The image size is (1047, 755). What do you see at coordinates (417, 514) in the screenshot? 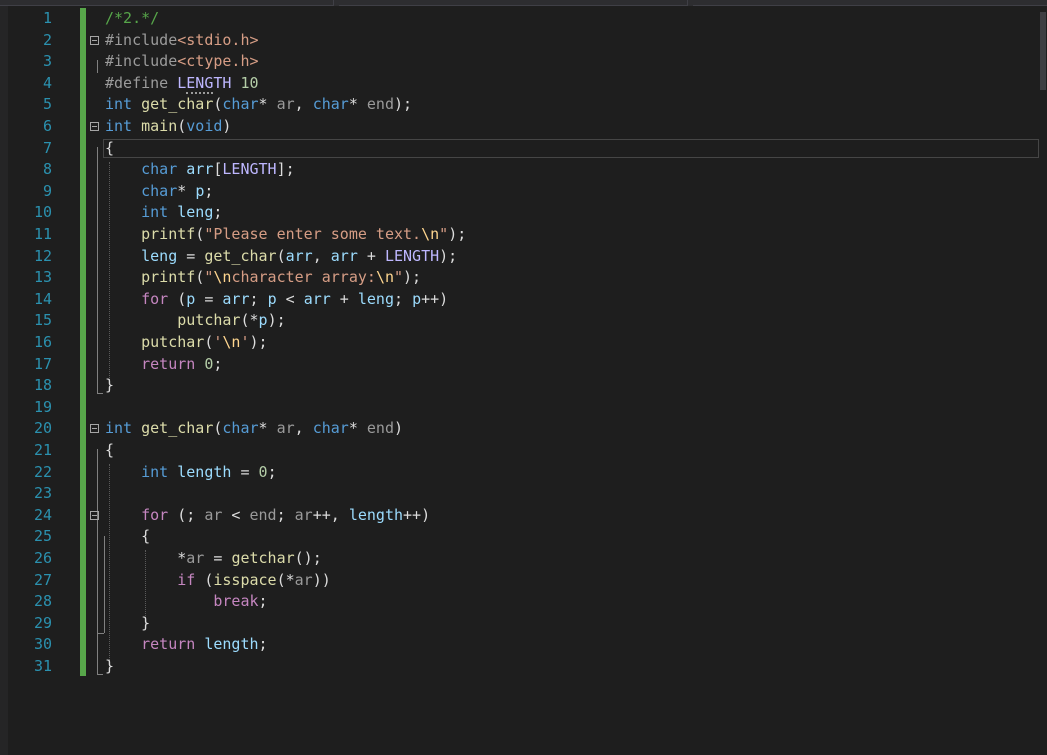
I see `code-token: ++)` at bounding box center [417, 514].